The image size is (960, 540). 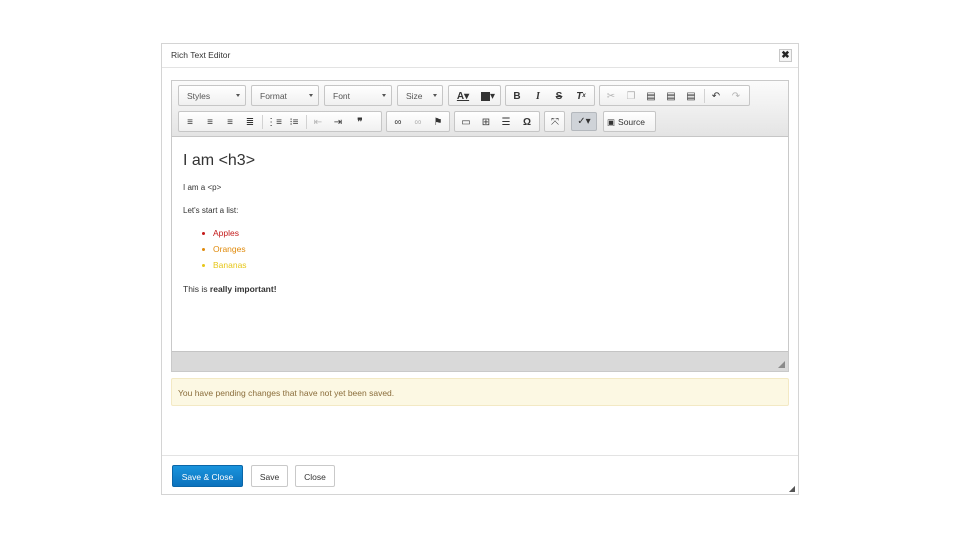 I want to click on image-icon: ▭, so click(x=466, y=122).